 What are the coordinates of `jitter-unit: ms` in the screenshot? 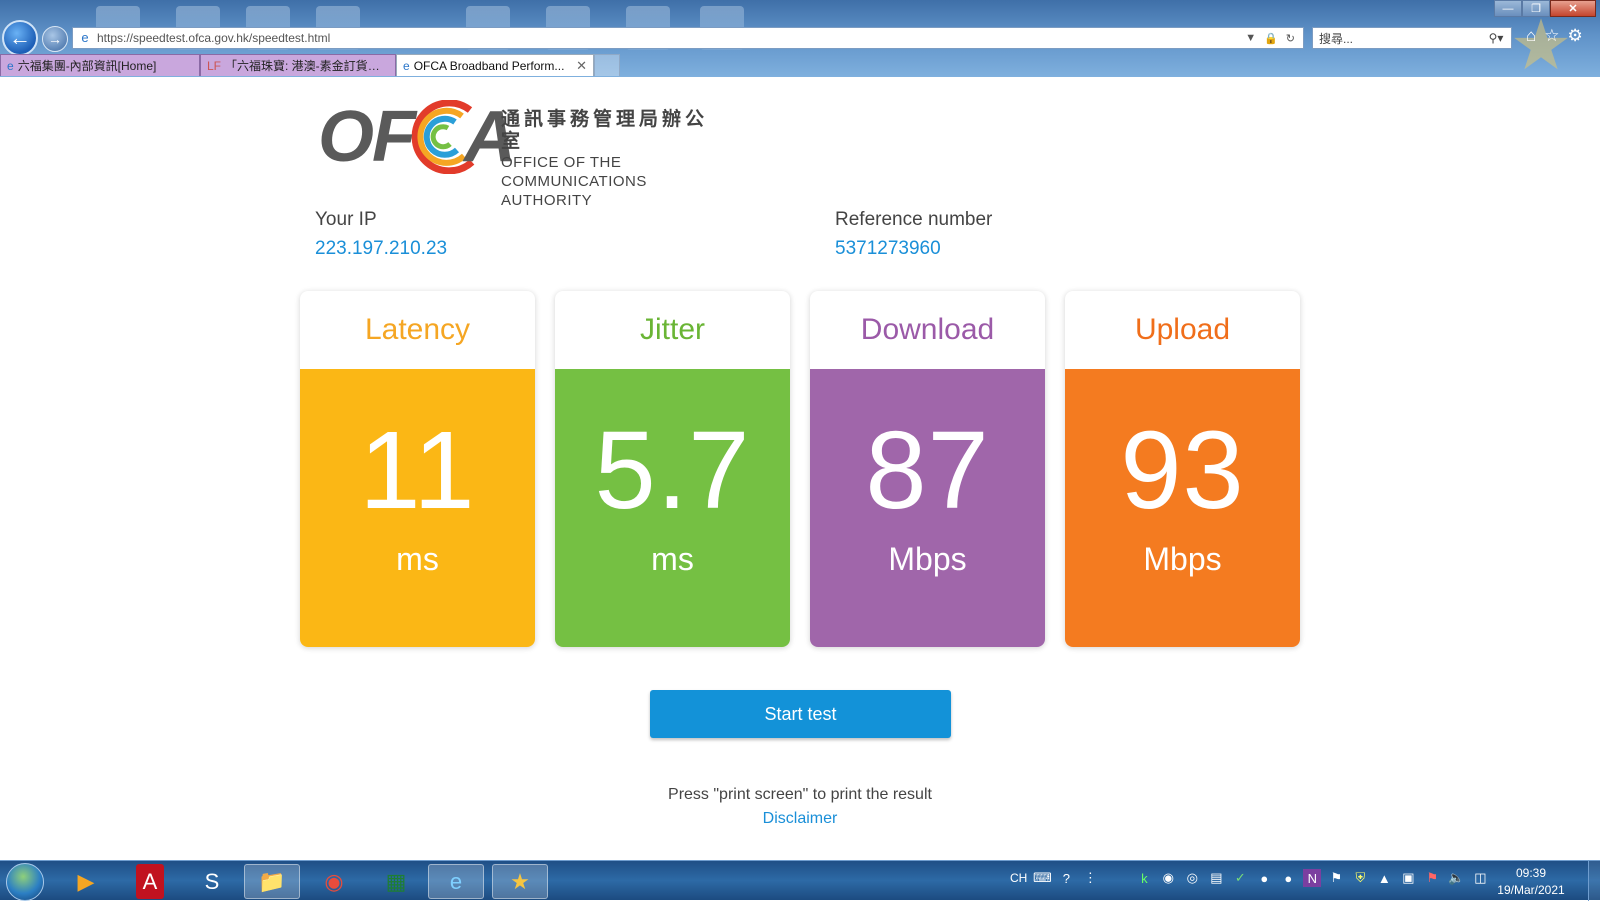 It's located at (672, 559).